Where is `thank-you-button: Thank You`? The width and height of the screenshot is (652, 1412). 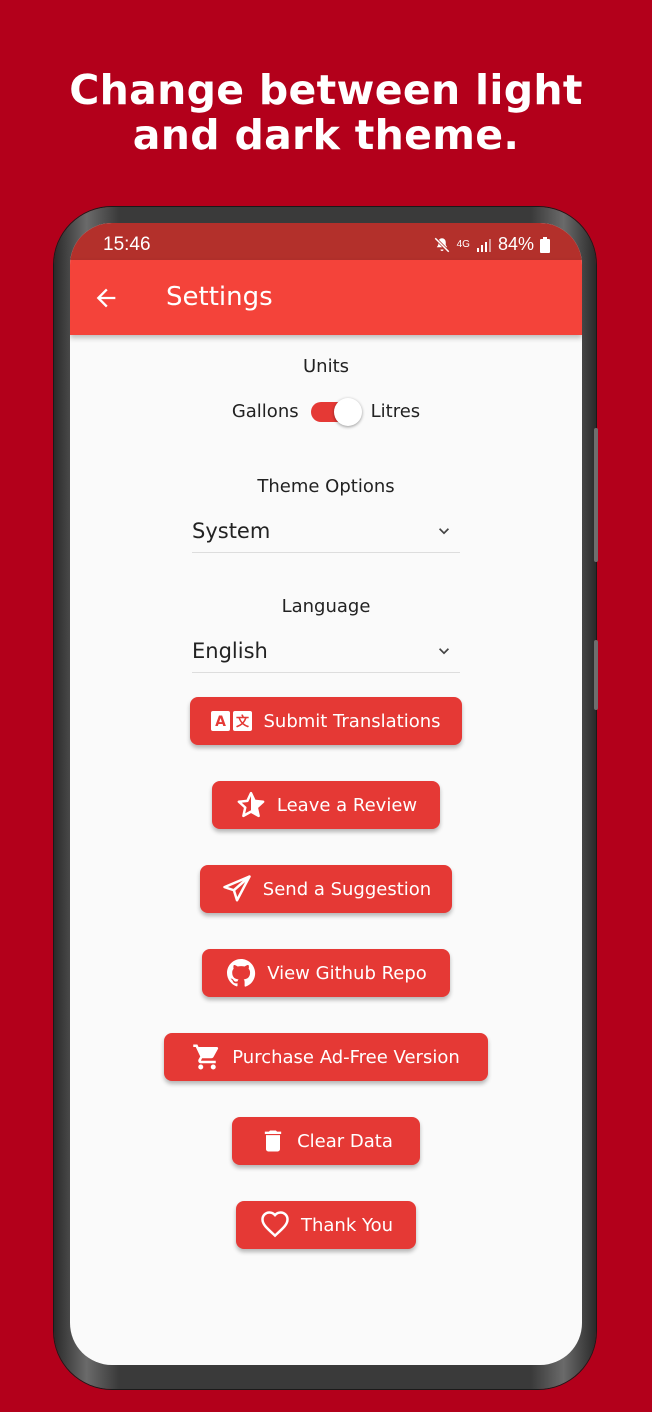
thank-you-button: Thank You is located at coordinates (326, 1225).